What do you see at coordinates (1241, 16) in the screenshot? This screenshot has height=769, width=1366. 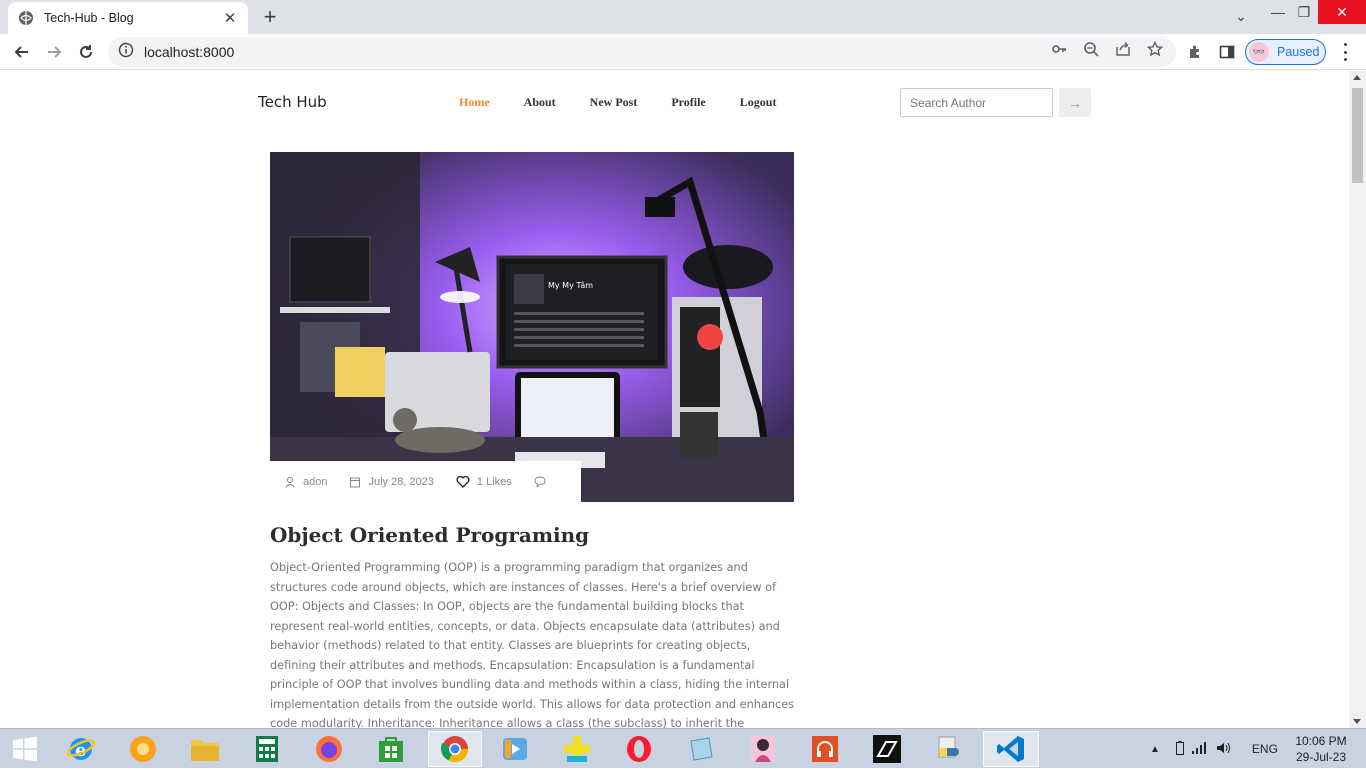 I see `tab-search-icon: ⌄` at bounding box center [1241, 16].